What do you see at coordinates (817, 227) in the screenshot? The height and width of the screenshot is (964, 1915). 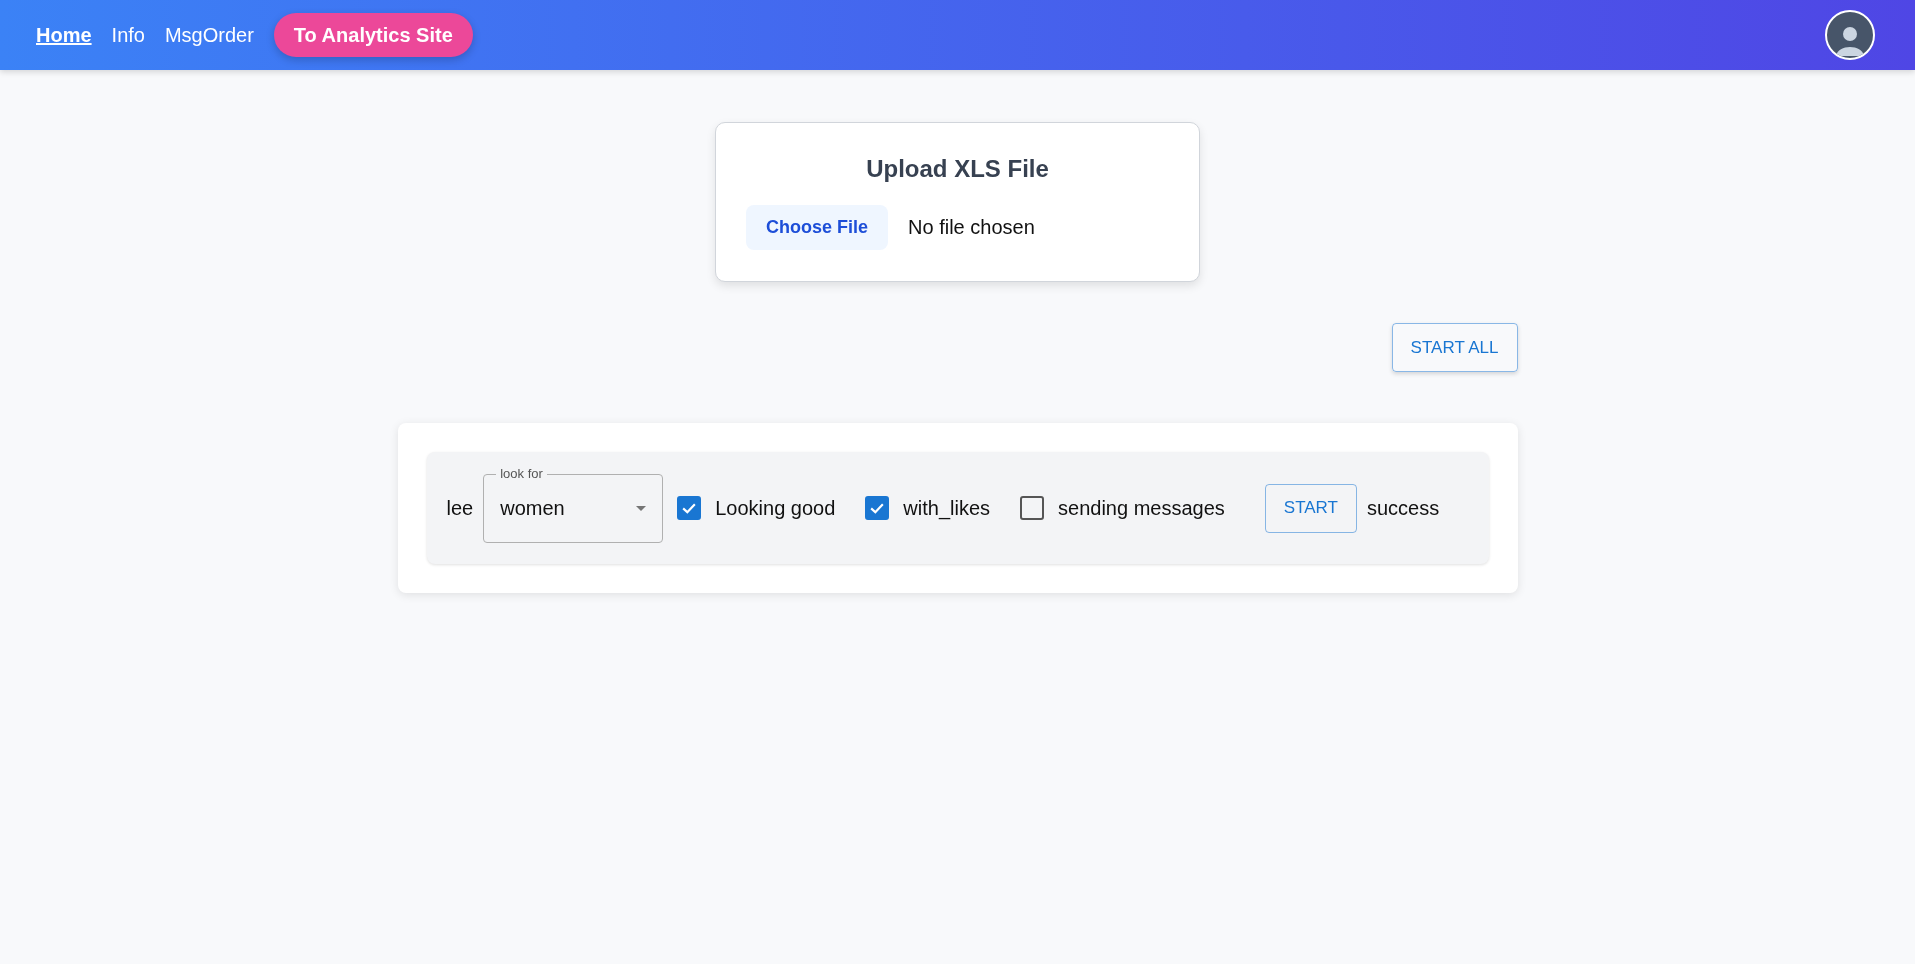 I see `choose-file-button: Choose File` at bounding box center [817, 227].